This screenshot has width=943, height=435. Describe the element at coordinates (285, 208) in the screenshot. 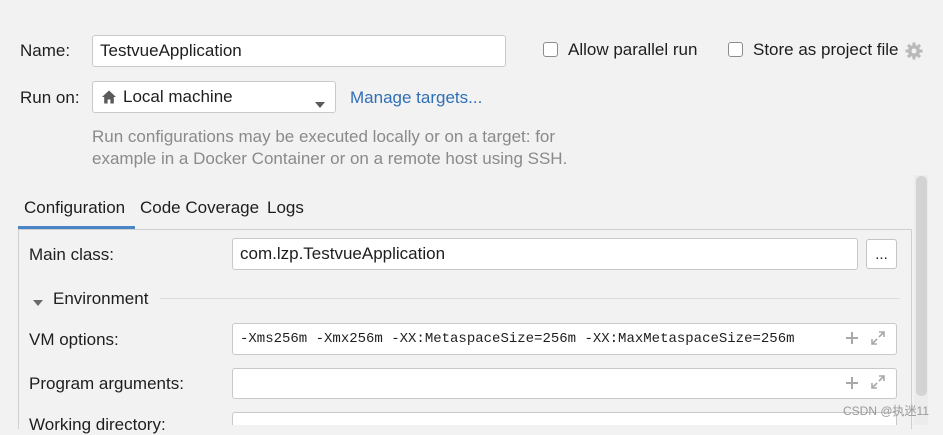

I see `tab-logs: Logs` at that location.